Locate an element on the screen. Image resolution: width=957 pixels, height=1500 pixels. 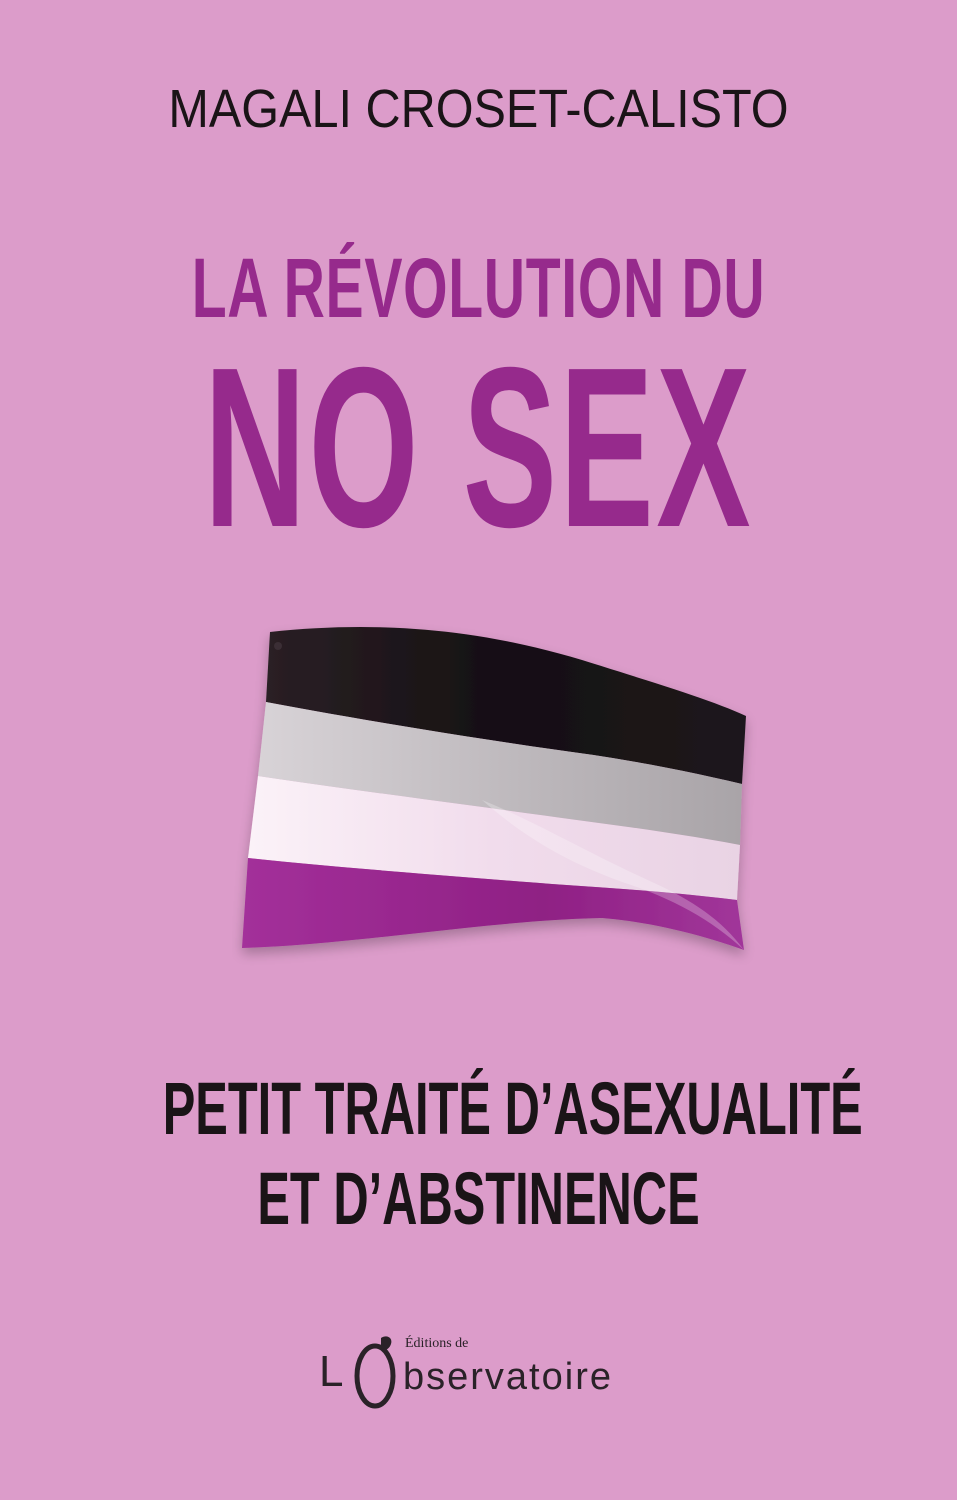
publisher-name: bservatoire is located at coordinates (508, 1377).